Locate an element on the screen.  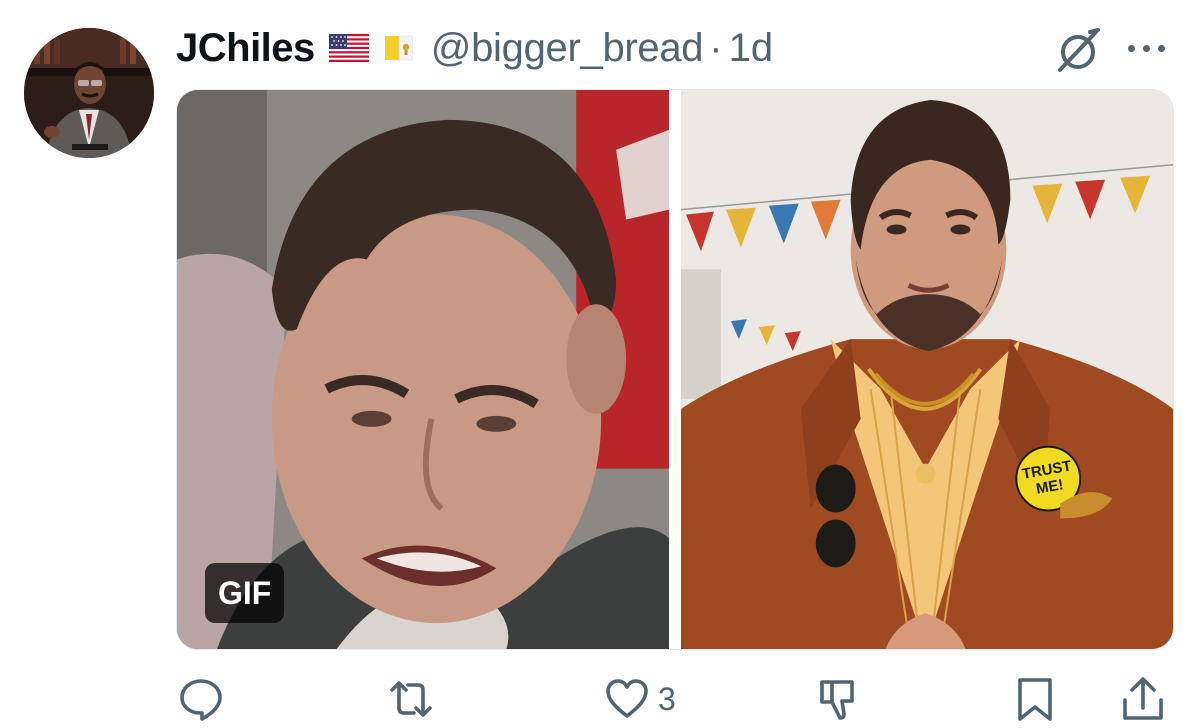
like-button: 3 is located at coordinates (640, 699).